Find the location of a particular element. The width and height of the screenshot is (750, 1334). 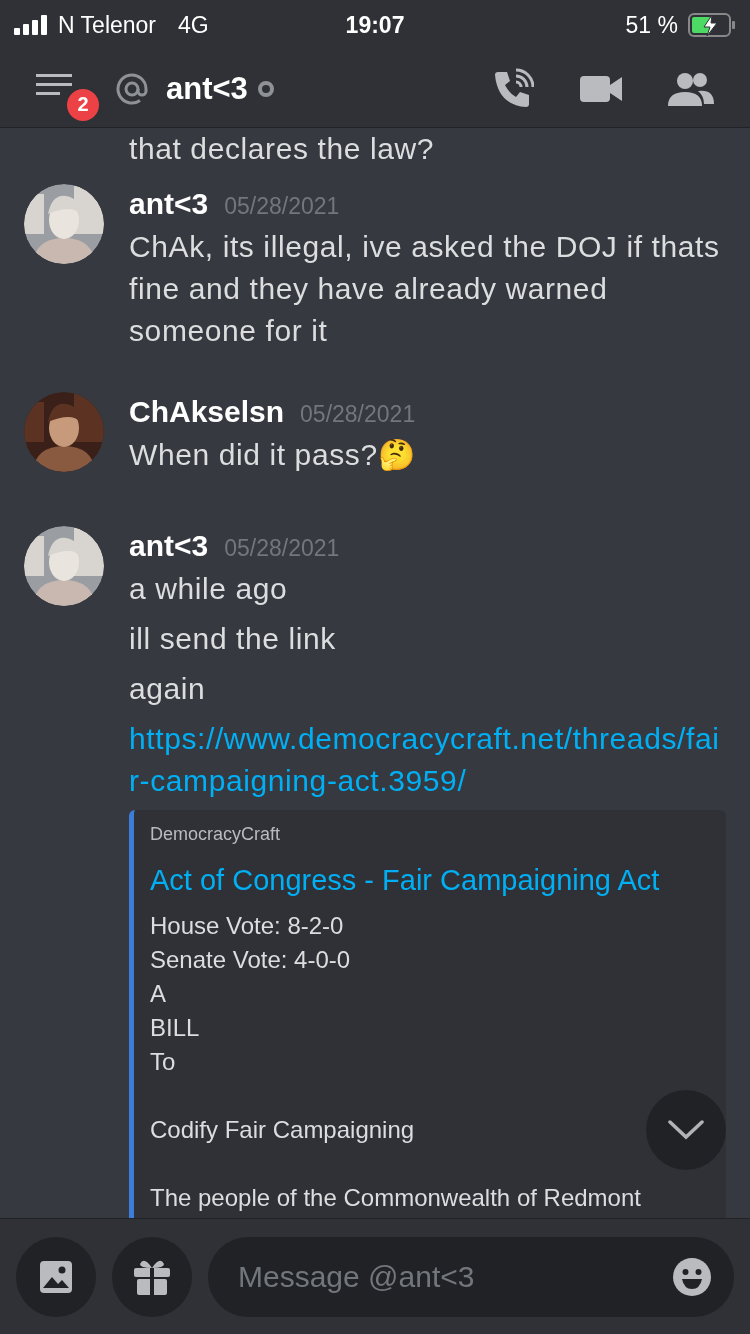

battery-percent: 51 % is located at coordinates (651, 25).